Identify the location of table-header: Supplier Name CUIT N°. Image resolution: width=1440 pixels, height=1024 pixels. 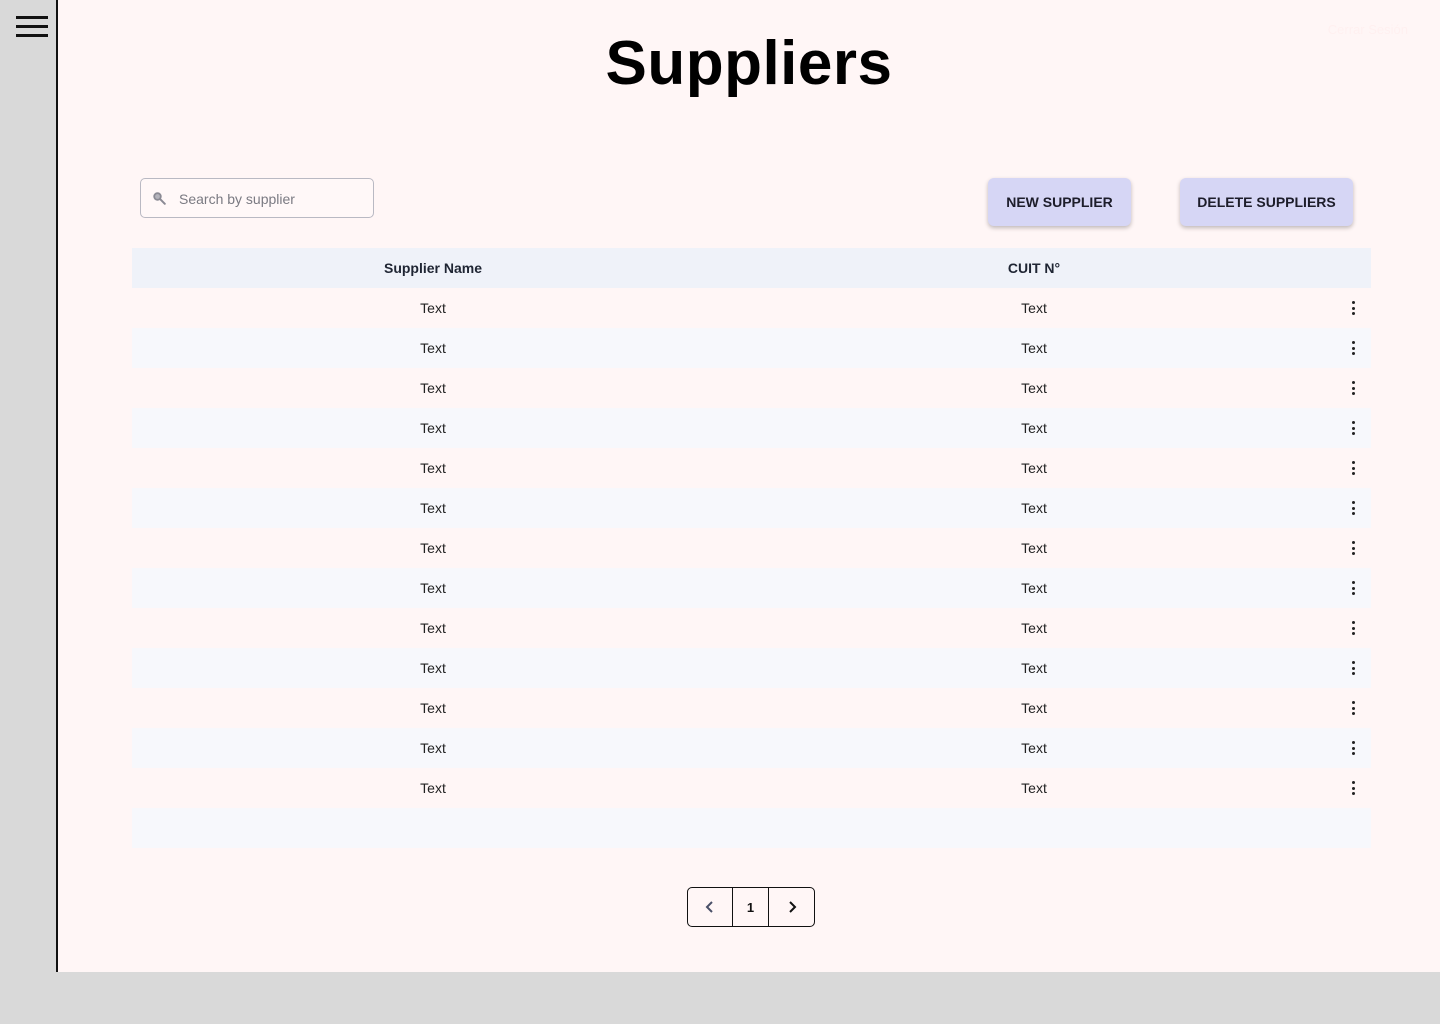
(751, 268).